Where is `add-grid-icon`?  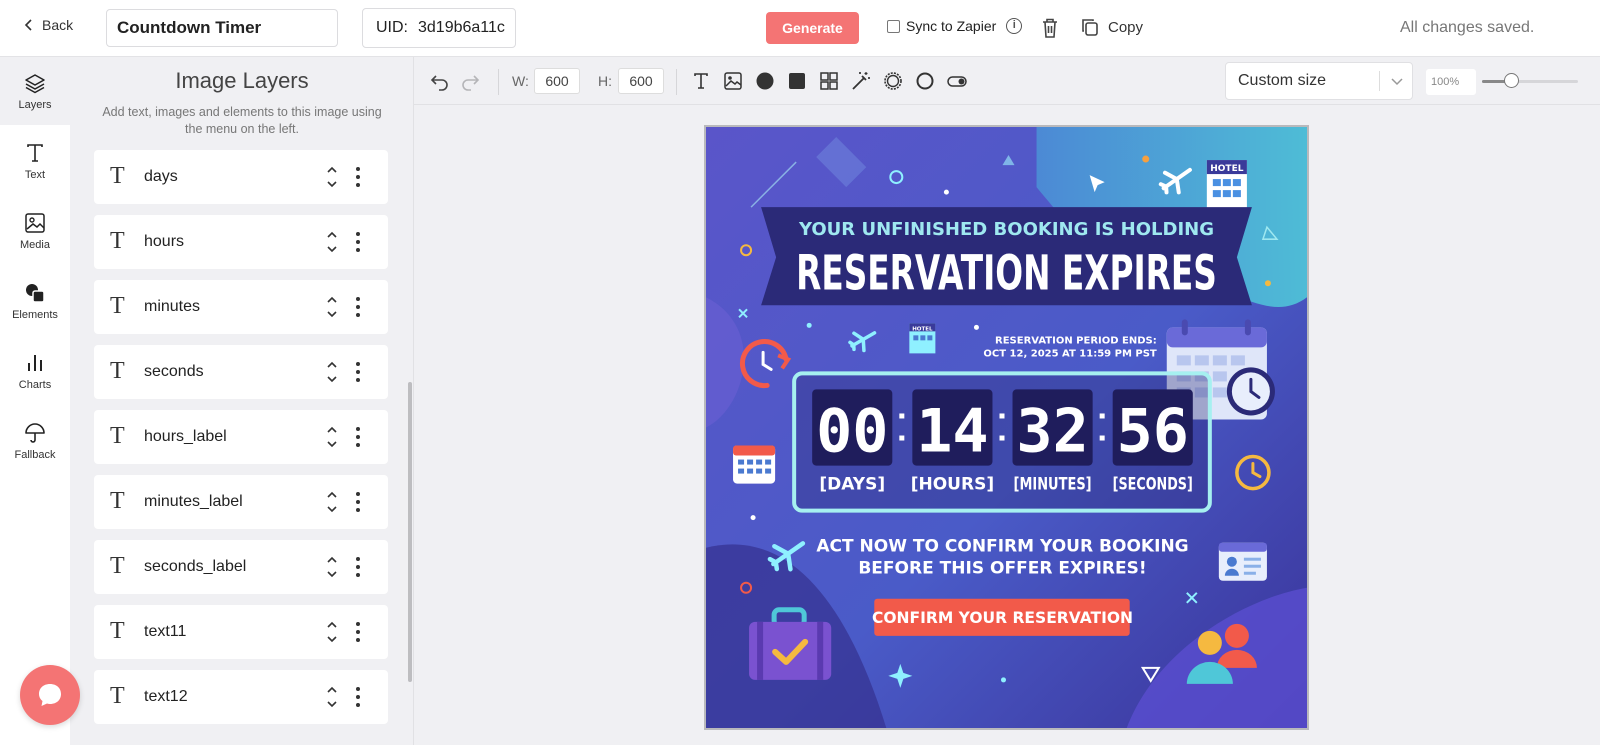 add-grid-icon is located at coordinates (829, 81).